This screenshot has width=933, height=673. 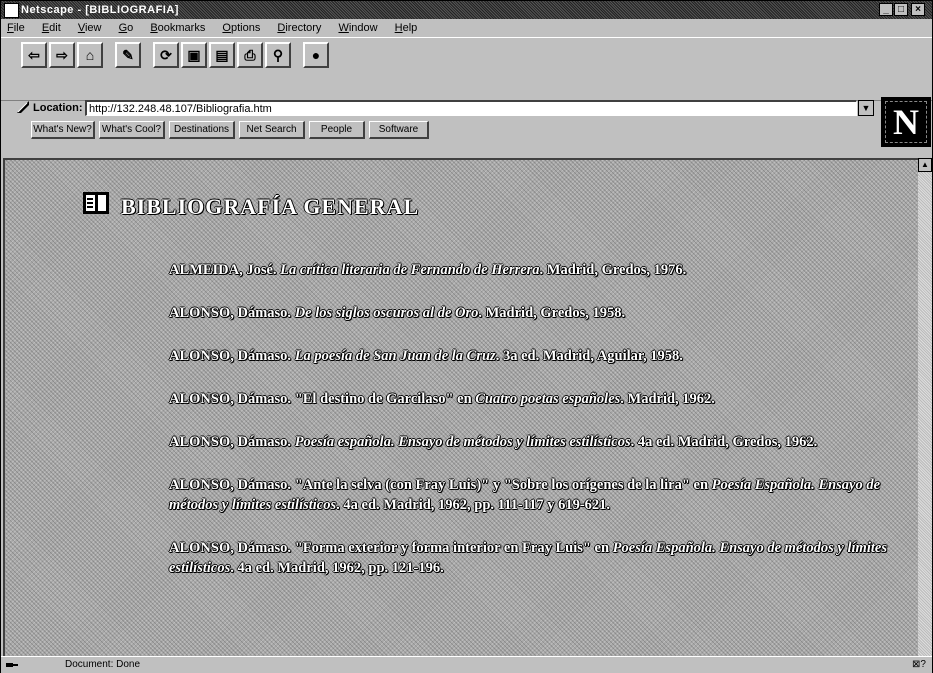 I want to click on menu-window: Window, so click(x=357, y=28).